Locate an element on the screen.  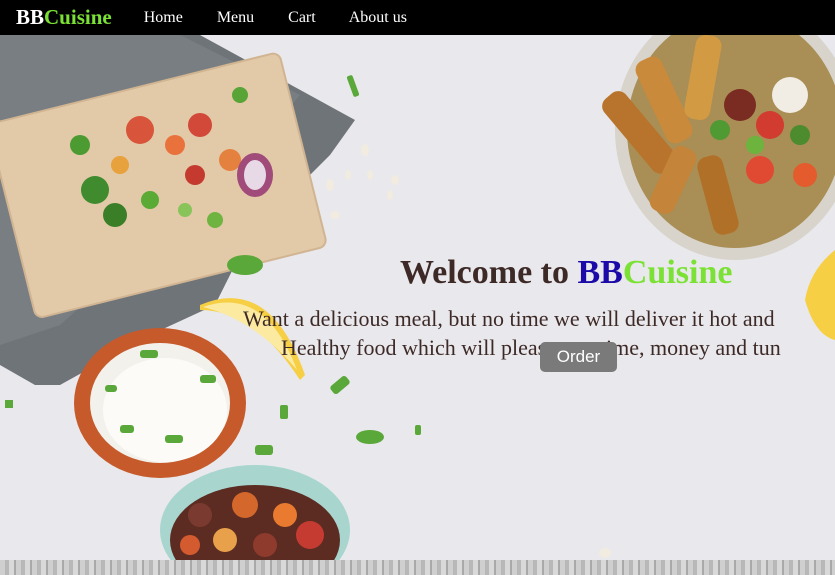
nav-link-menu: Menu is located at coordinates (235, 18).